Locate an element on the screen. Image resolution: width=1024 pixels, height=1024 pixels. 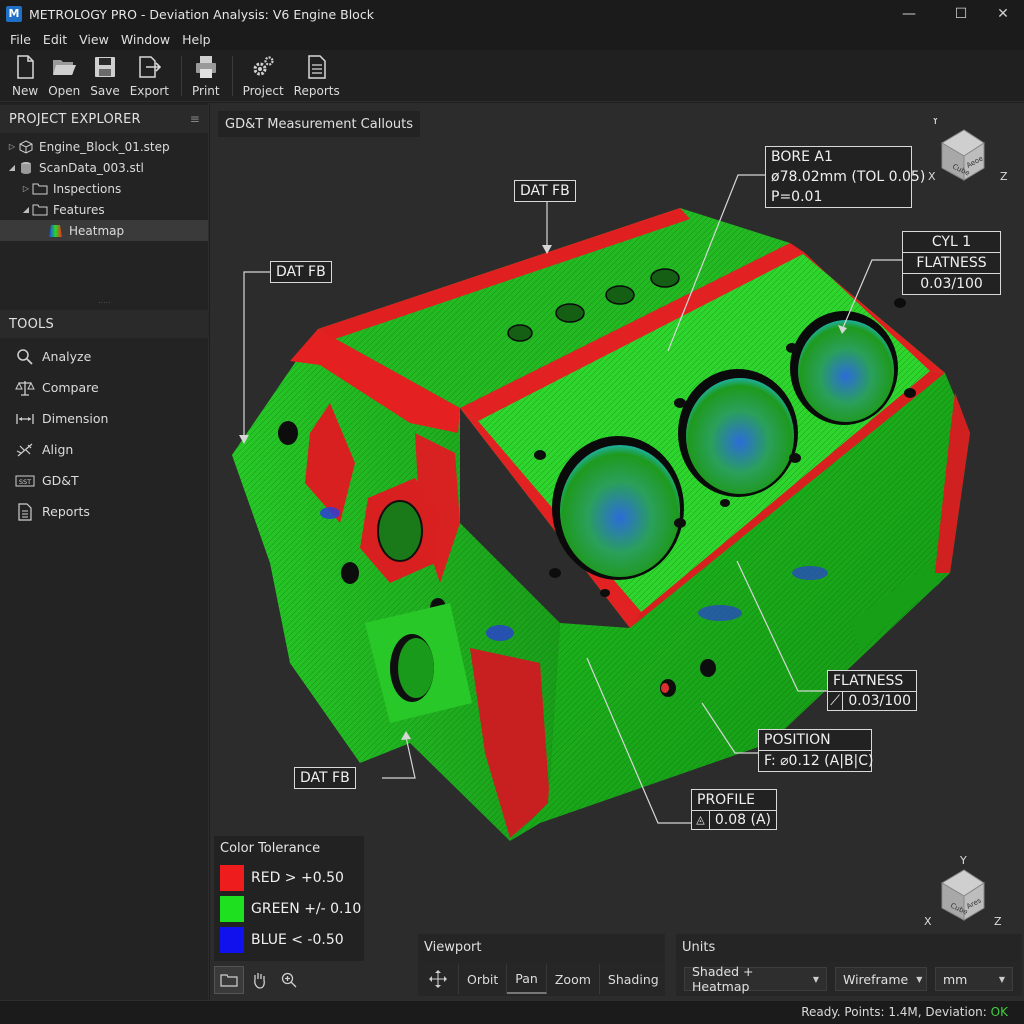
tree-item-features: ◢ Features is located at coordinates (104, 209).